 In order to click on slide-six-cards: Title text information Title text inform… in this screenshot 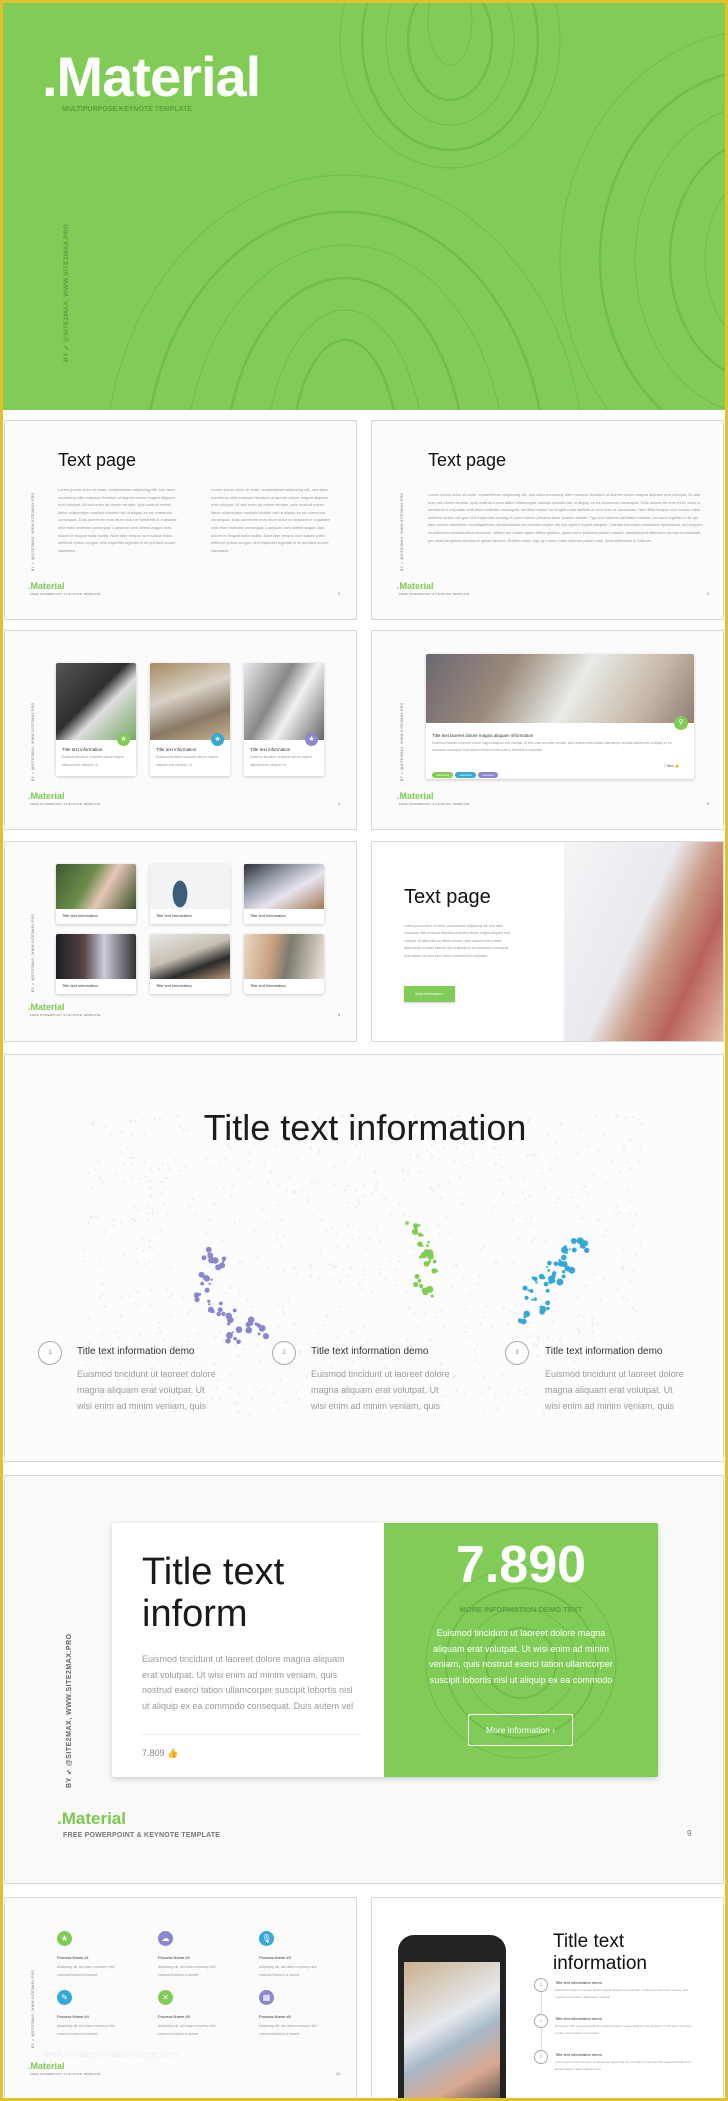, I will do `click(180, 941)`.